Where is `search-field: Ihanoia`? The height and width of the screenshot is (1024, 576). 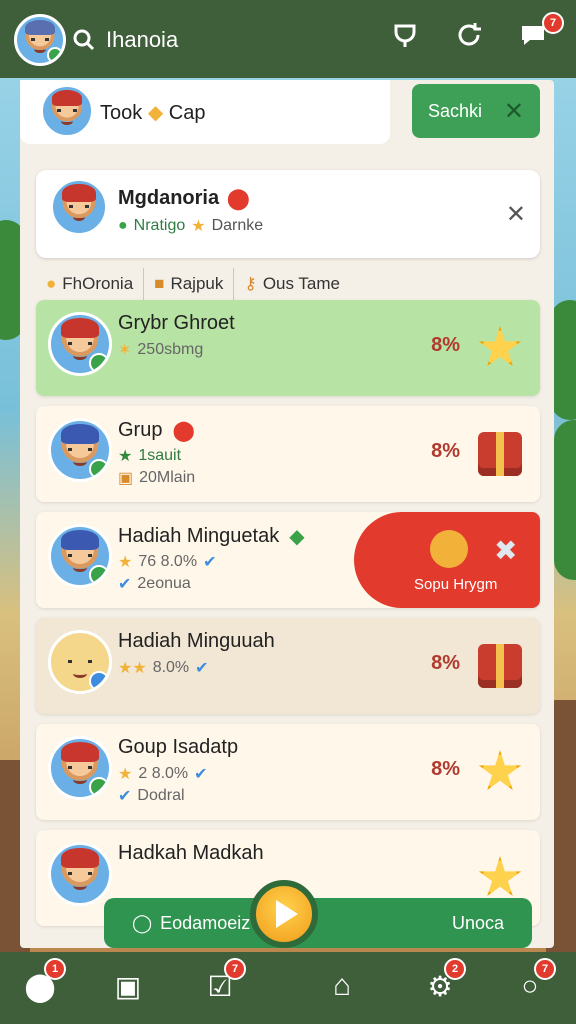 search-field: Ihanoia is located at coordinates (192, 40).